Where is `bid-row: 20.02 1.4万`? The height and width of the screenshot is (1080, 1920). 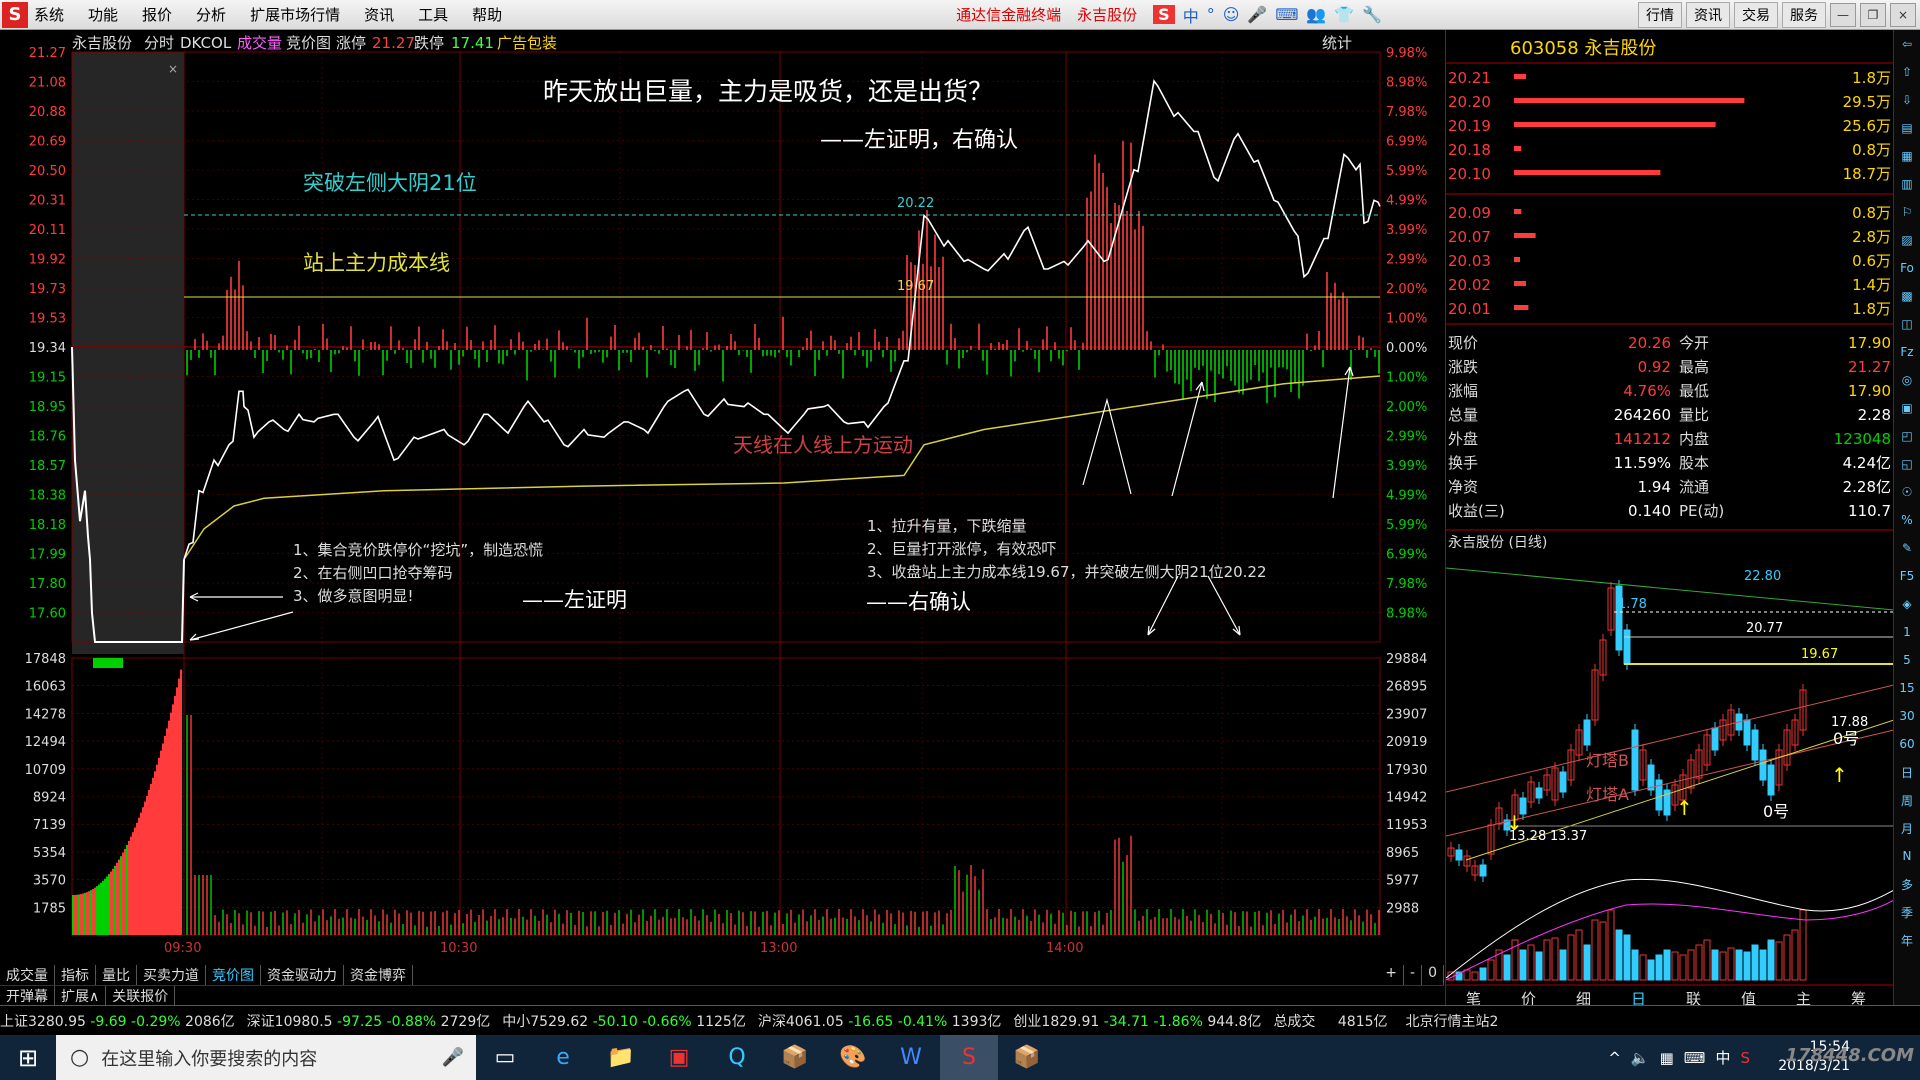 bid-row: 20.02 1.4万 is located at coordinates (1669, 285).